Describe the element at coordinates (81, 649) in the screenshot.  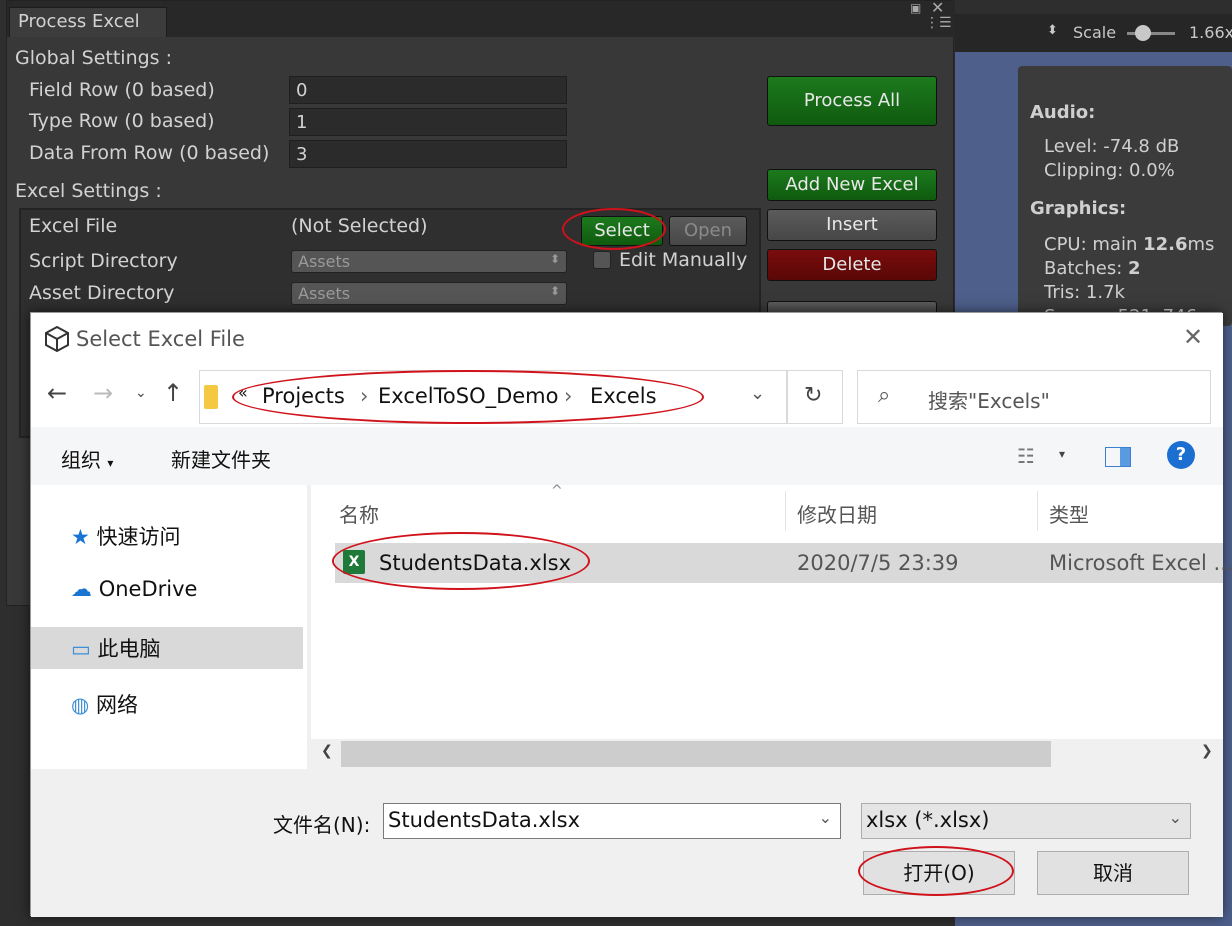
I see `computer-icon: ▭` at that location.